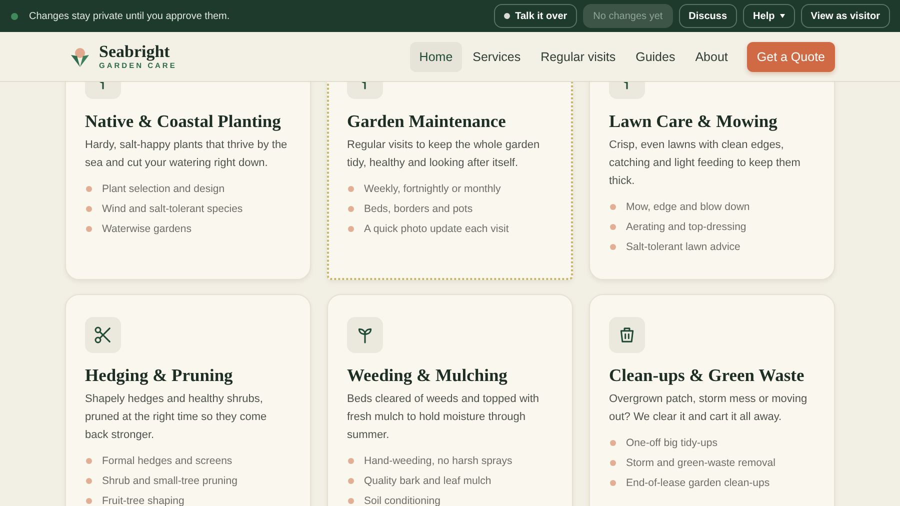 The width and height of the screenshot is (900, 506). What do you see at coordinates (428, 481) in the screenshot?
I see `feature-text: Quality bark and leaf mulch` at bounding box center [428, 481].